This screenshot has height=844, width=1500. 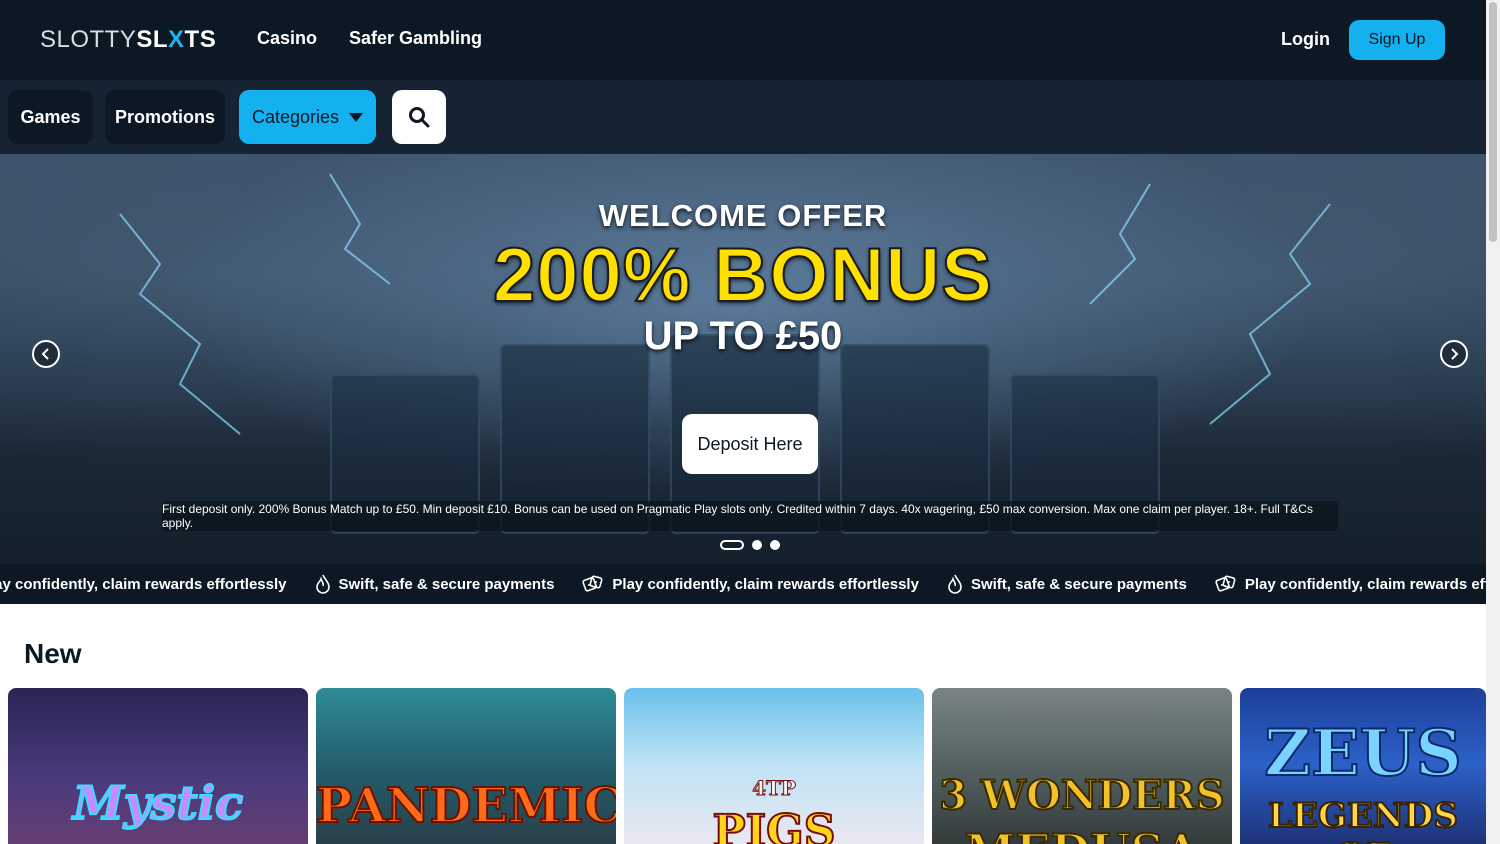 I want to click on search-icon, so click(x=419, y=117).